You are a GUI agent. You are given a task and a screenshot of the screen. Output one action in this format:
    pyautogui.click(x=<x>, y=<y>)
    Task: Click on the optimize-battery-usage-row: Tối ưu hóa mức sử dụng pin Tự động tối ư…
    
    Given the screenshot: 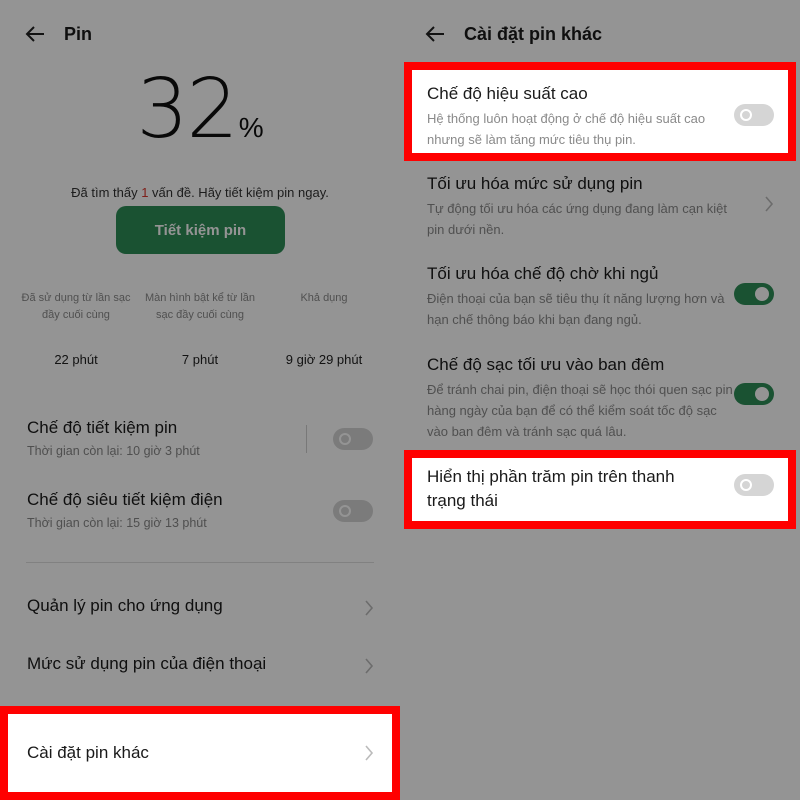 What is the action you would take?
    pyautogui.click(x=600, y=207)
    